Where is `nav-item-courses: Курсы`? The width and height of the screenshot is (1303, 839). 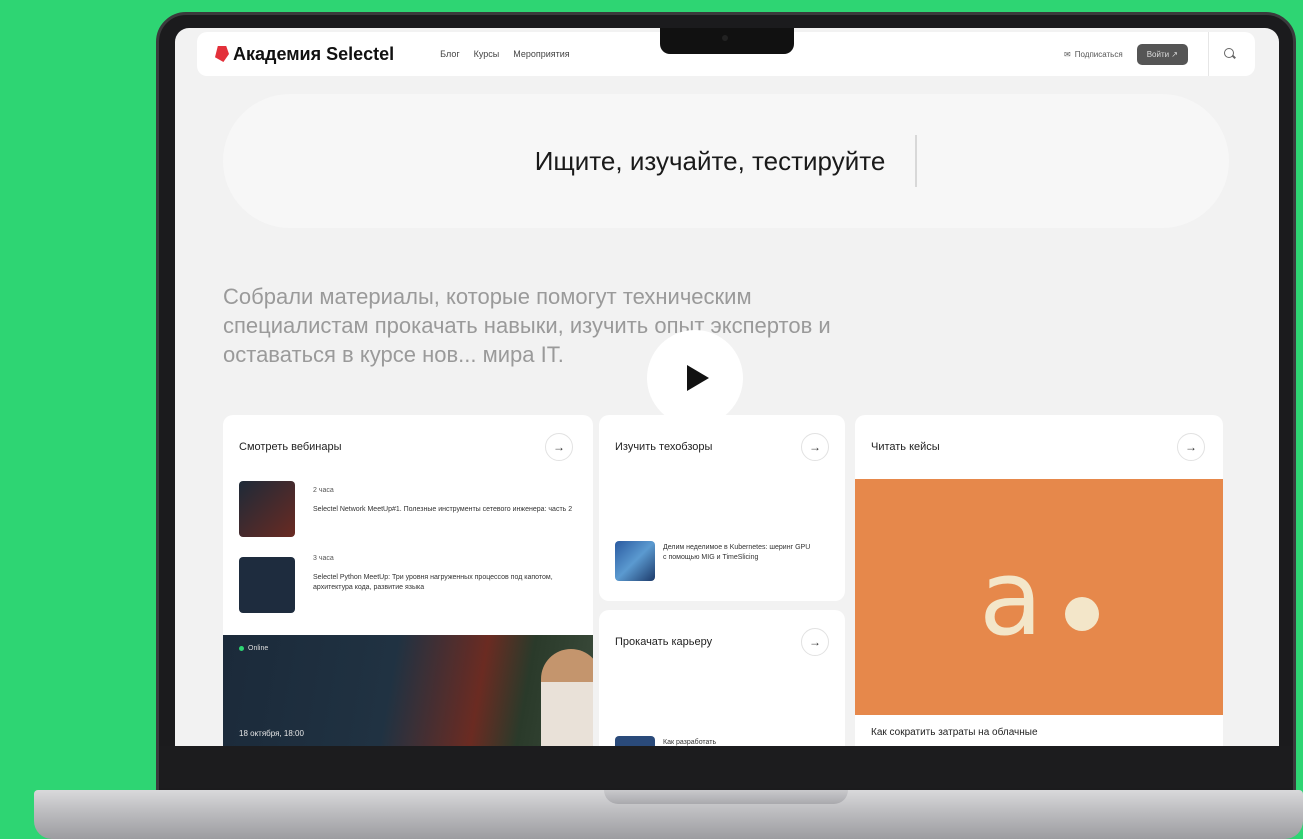
nav-item-courses: Курсы is located at coordinates (487, 54).